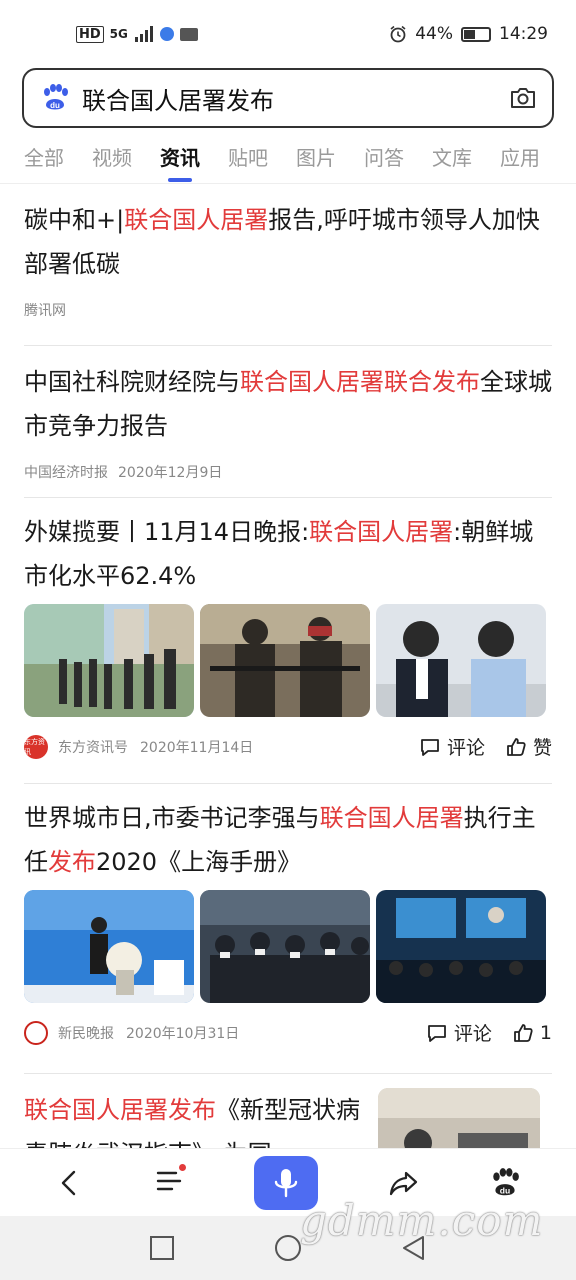  Describe the element at coordinates (170, 473) in the screenshot. I see `news-date: 2020年12月9日` at that location.